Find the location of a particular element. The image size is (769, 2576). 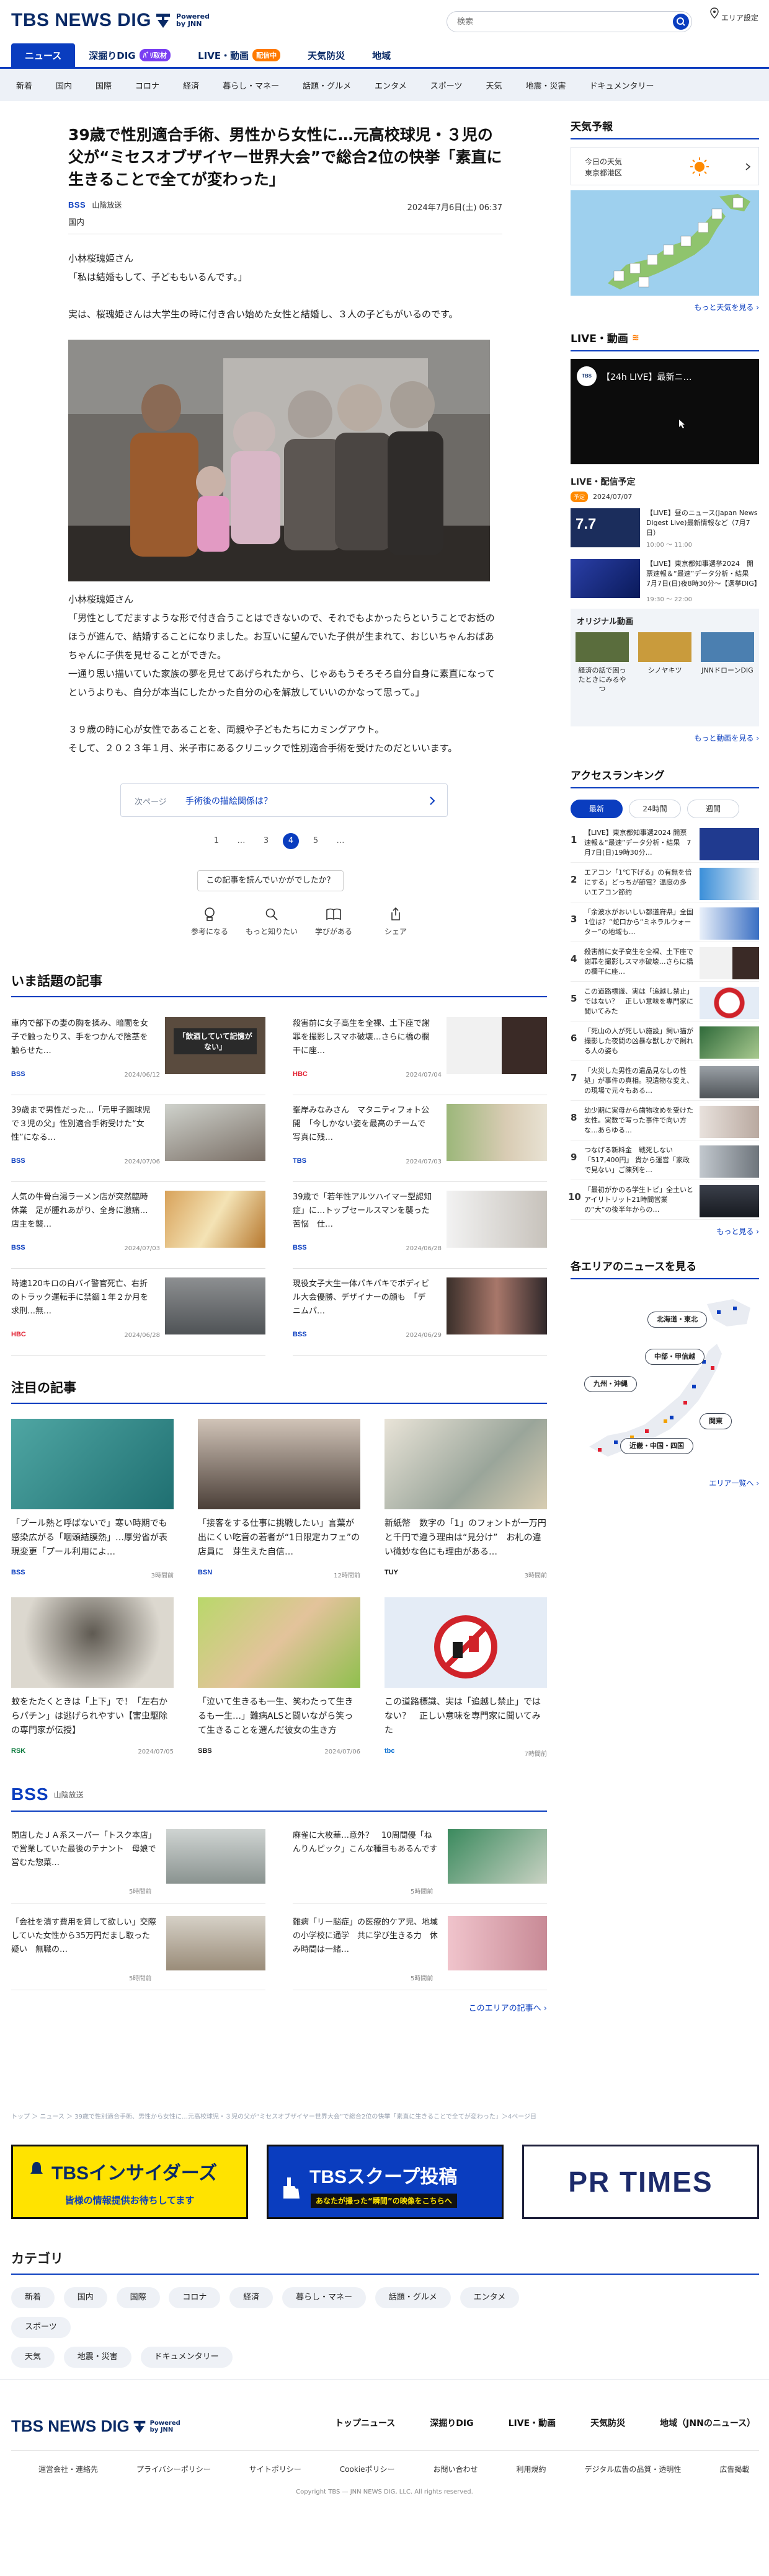

region-button-kinki: 近畿・中国・四国 is located at coordinates (656, 1446).